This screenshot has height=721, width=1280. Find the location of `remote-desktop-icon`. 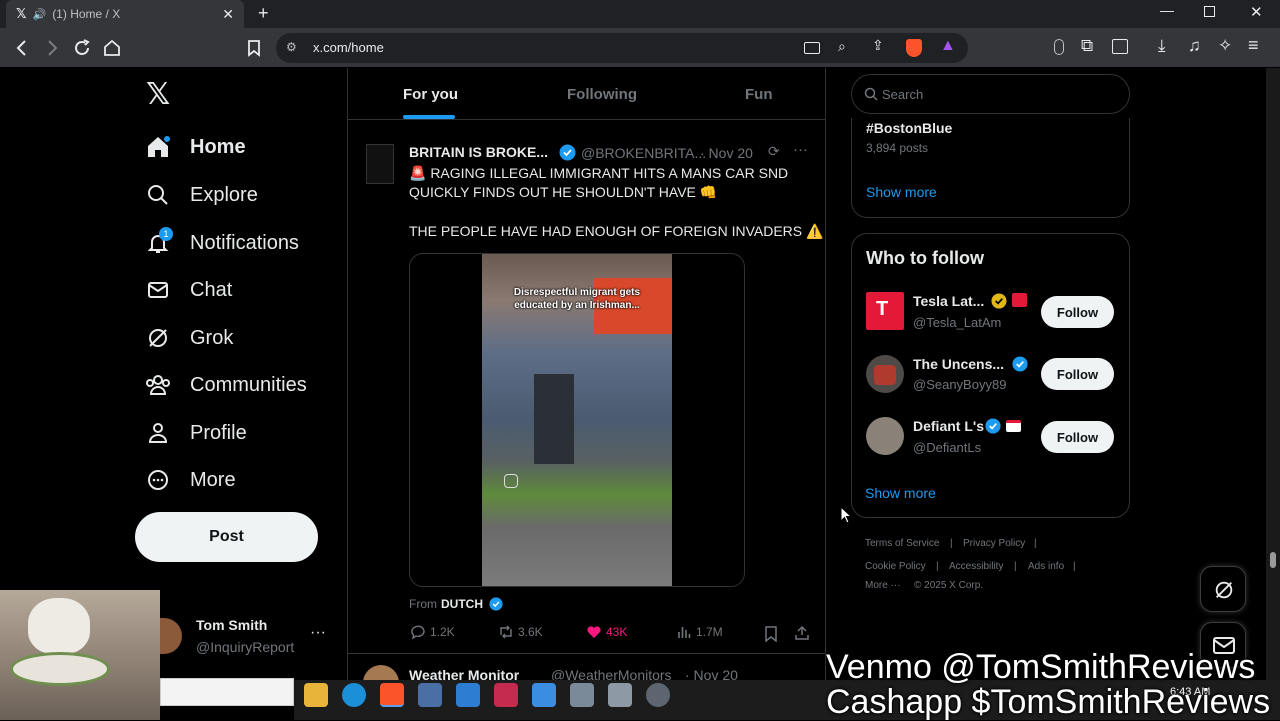

remote-desktop-icon is located at coordinates (468, 695).